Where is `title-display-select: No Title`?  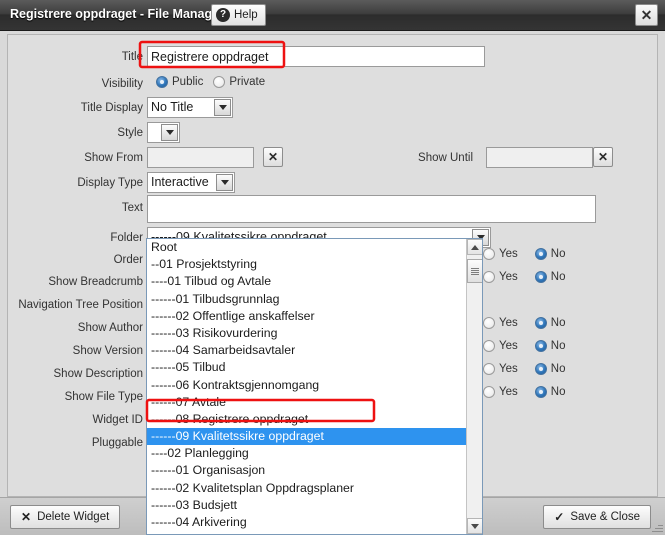
title-display-select: No Title is located at coordinates (190, 107).